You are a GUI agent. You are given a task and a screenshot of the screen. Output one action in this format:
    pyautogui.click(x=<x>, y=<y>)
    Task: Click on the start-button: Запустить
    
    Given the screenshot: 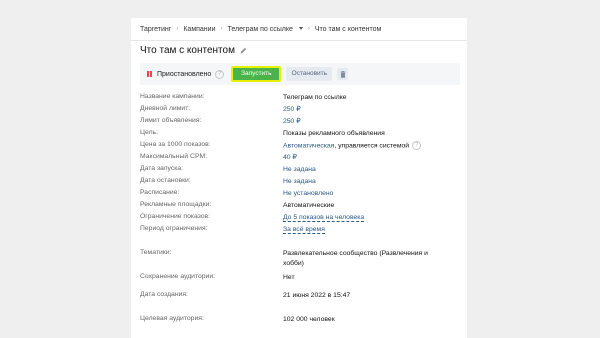 What is the action you would take?
    pyautogui.click(x=256, y=74)
    